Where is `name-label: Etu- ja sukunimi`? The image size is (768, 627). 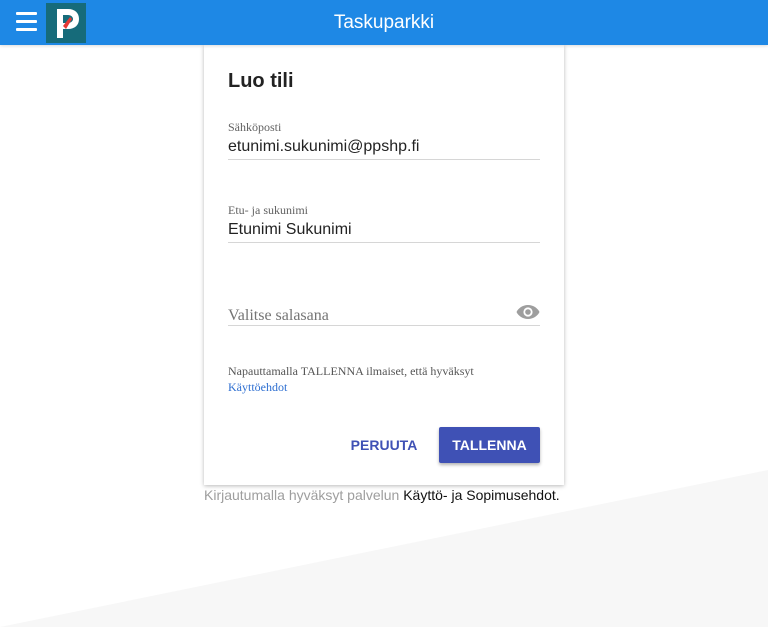
name-label: Etu- ja sukunimi is located at coordinates (268, 210).